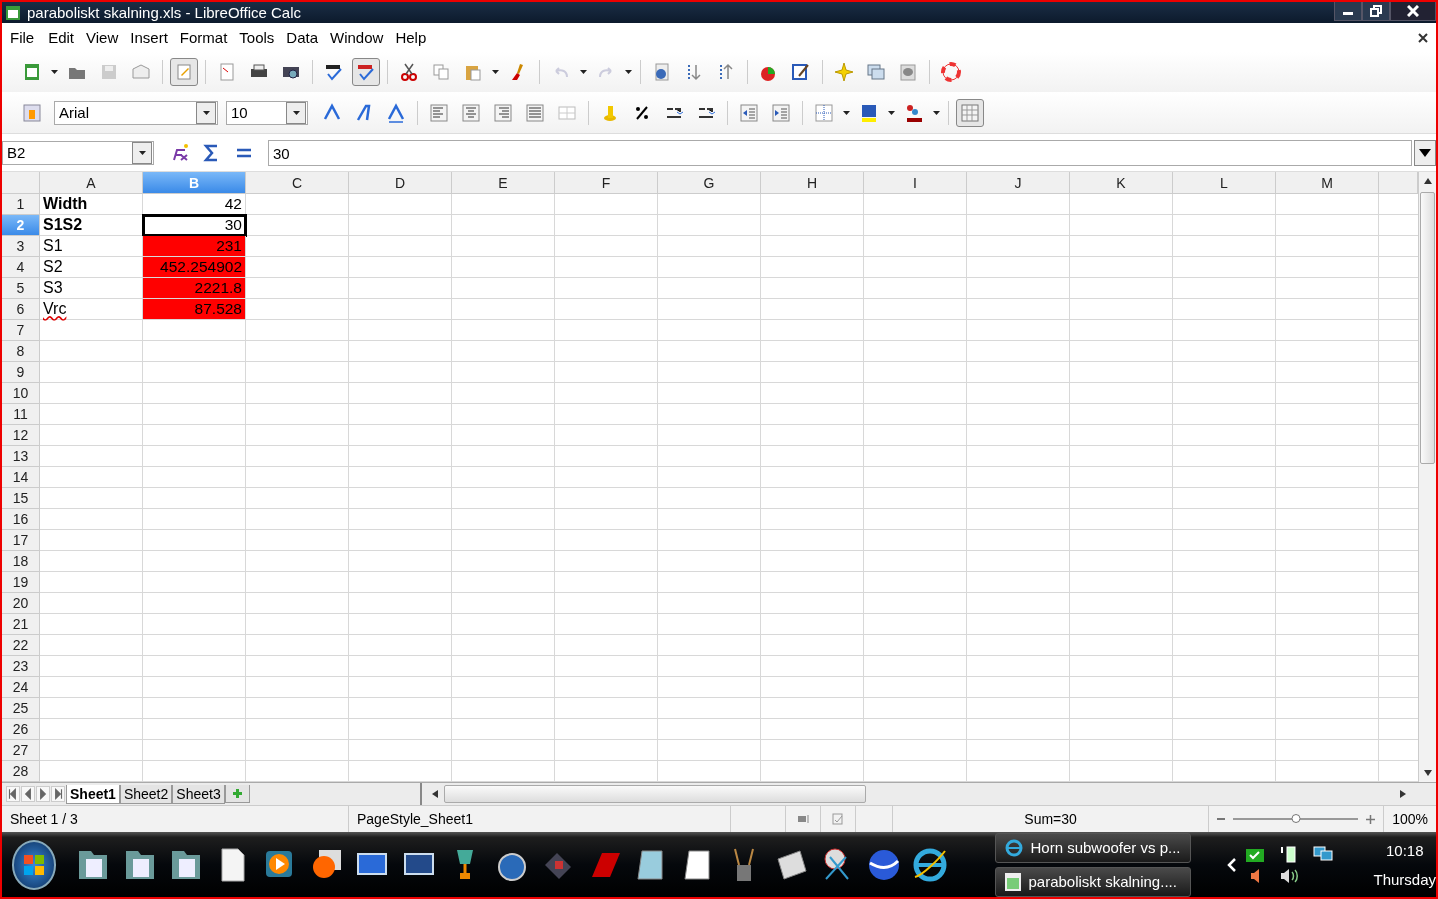  What do you see at coordinates (21, 666) in the screenshot?
I see `row-header: 23` at bounding box center [21, 666].